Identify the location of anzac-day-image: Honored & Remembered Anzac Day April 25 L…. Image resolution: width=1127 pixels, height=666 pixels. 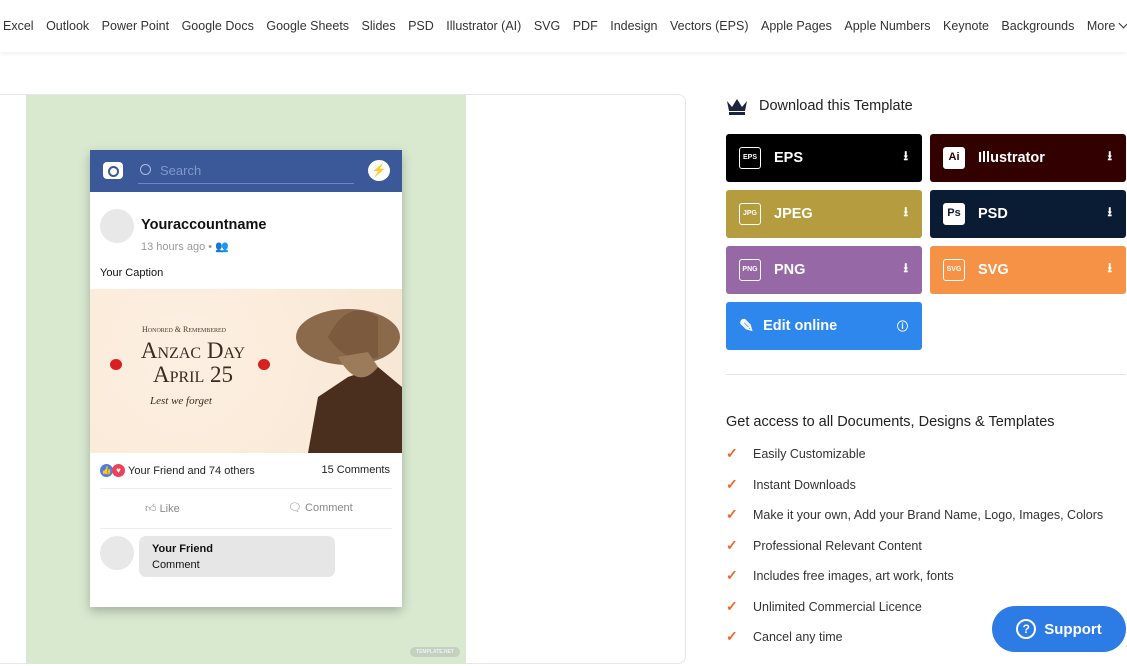
(246, 371).